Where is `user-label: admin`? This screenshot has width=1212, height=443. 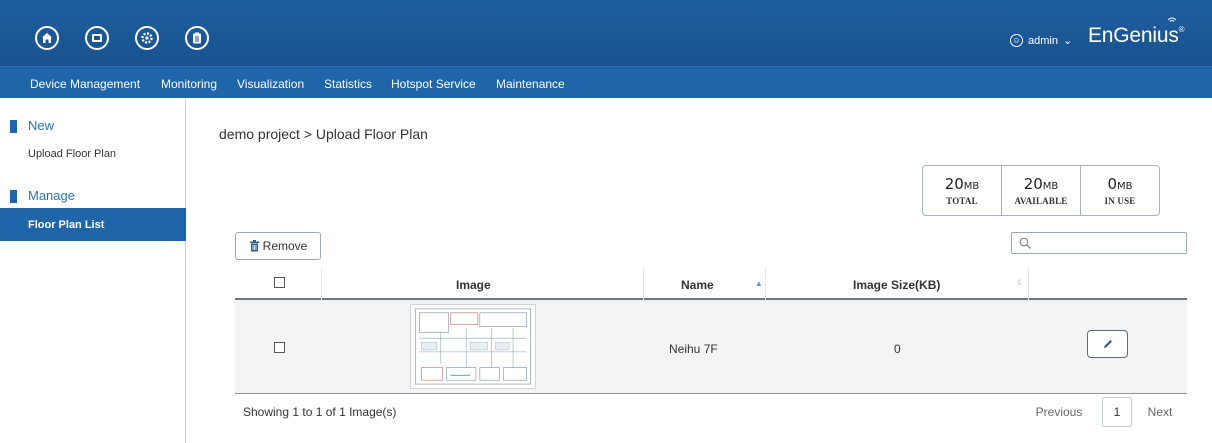 user-label: admin is located at coordinates (1043, 40).